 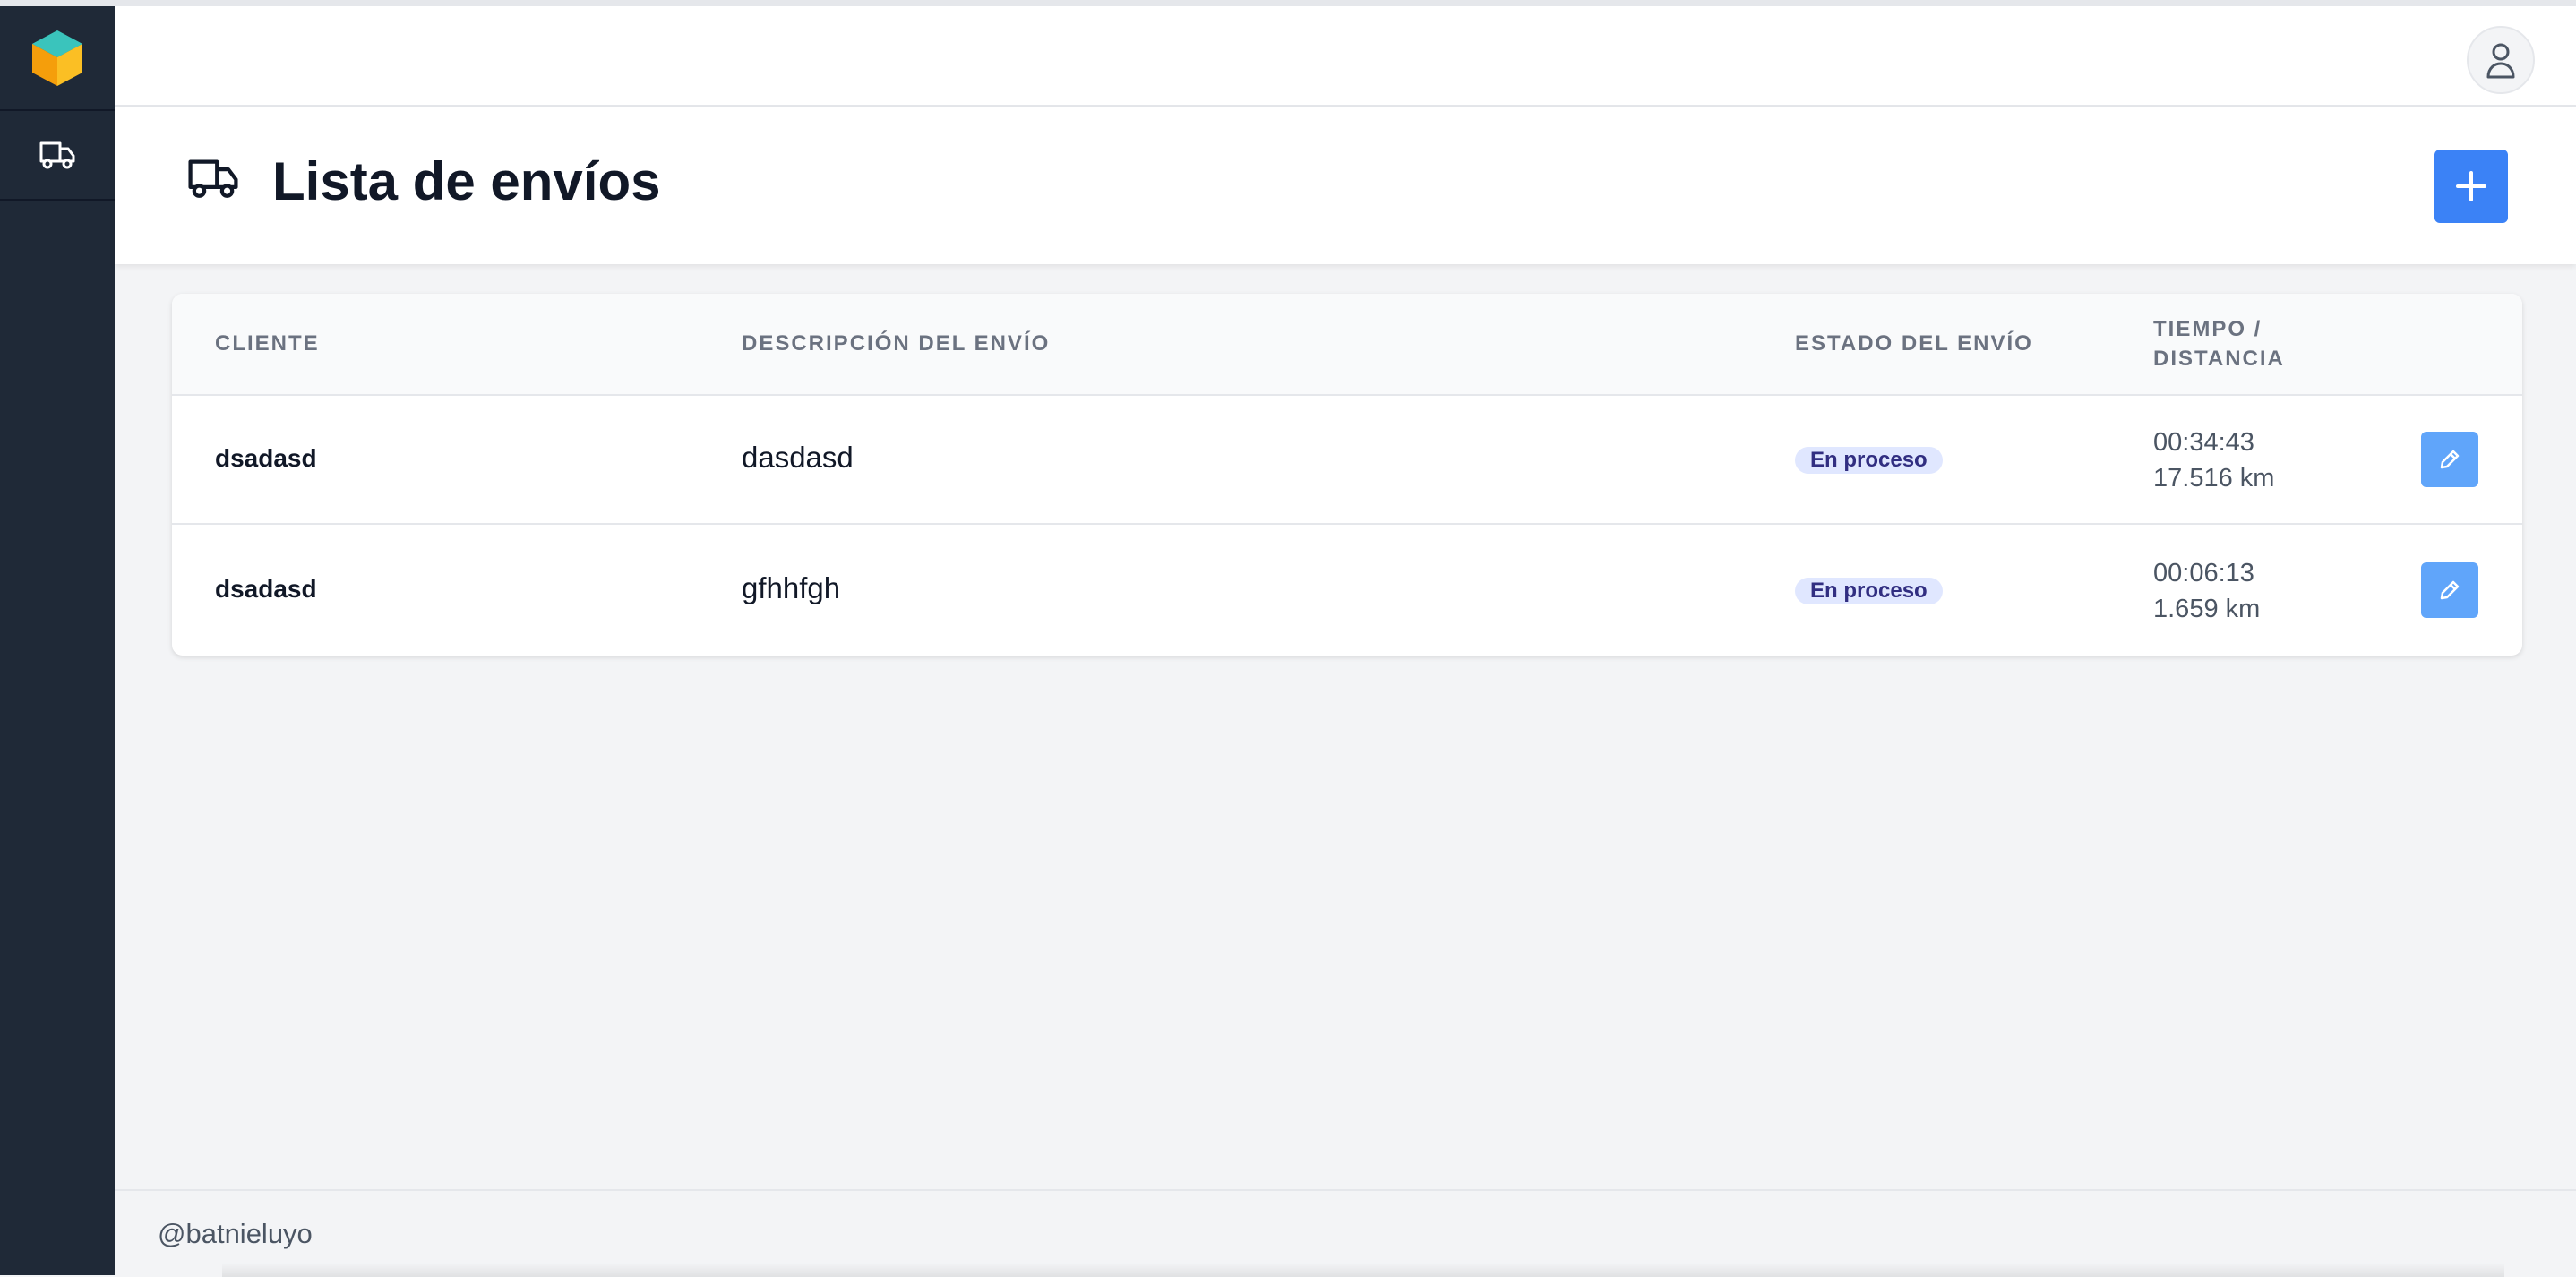 I want to click on user-avatar-button, so click(x=2501, y=60).